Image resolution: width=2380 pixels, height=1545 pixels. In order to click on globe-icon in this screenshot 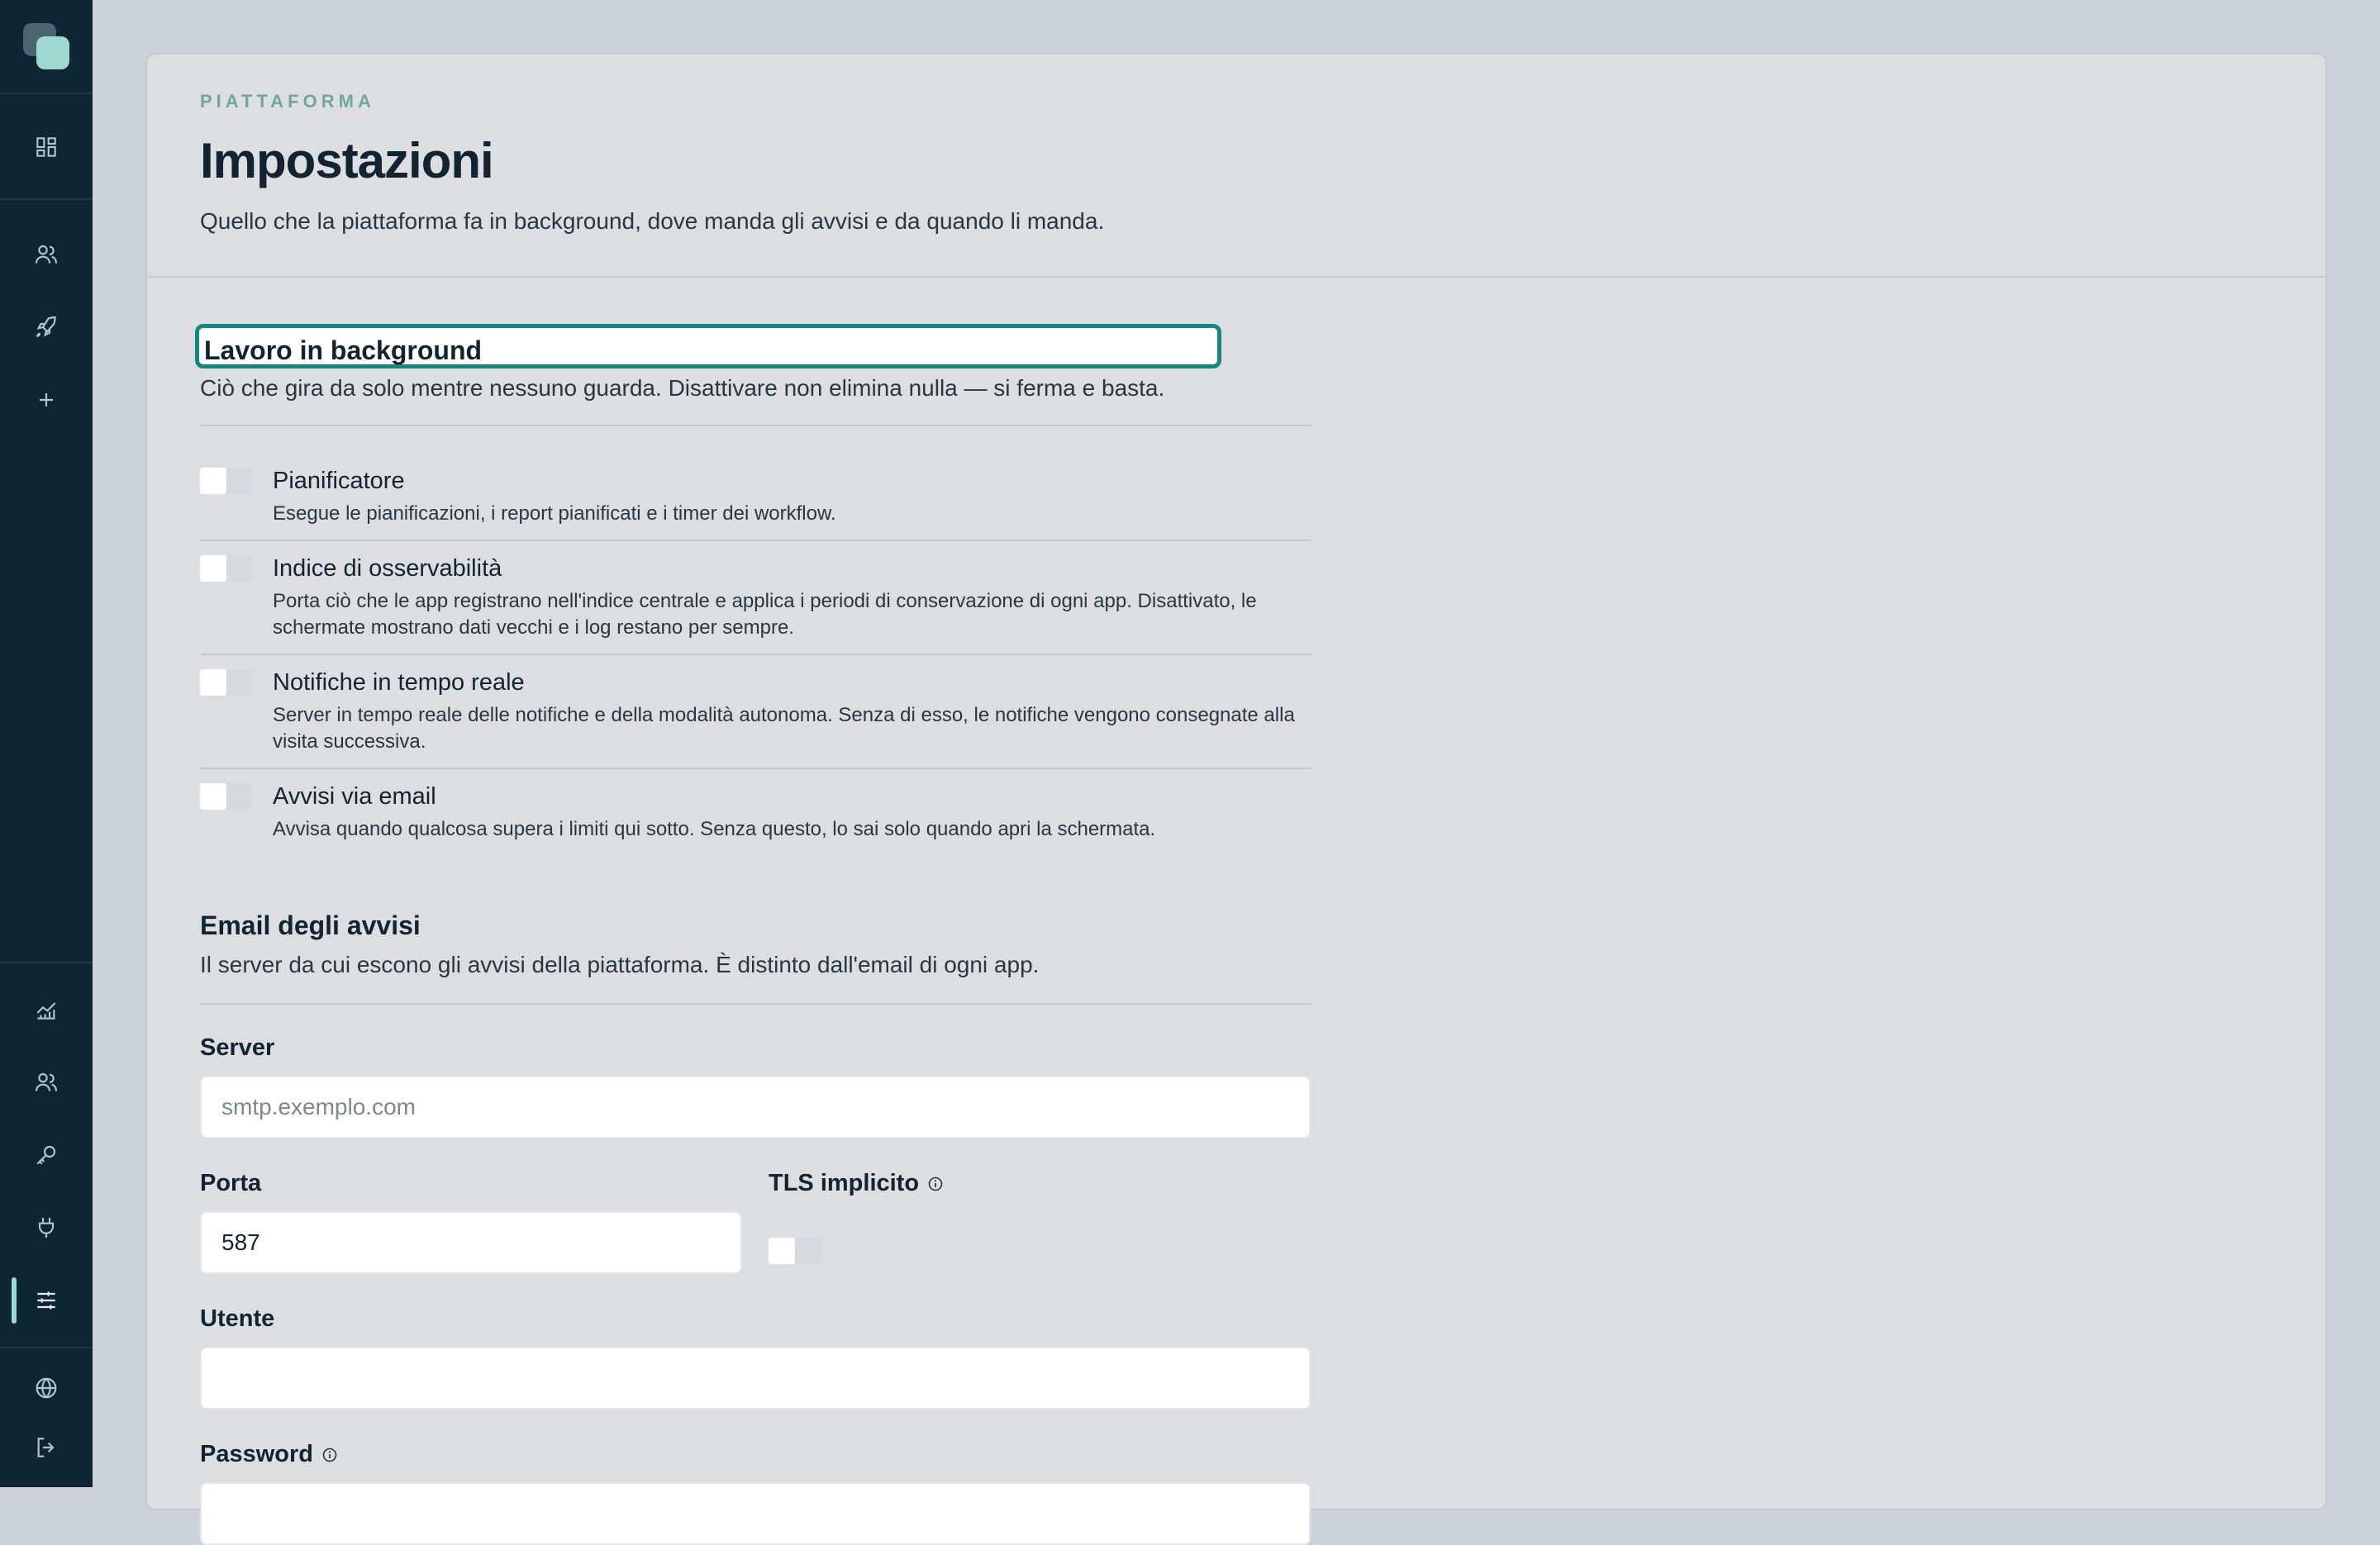, I will do `click(46, 1388)`.